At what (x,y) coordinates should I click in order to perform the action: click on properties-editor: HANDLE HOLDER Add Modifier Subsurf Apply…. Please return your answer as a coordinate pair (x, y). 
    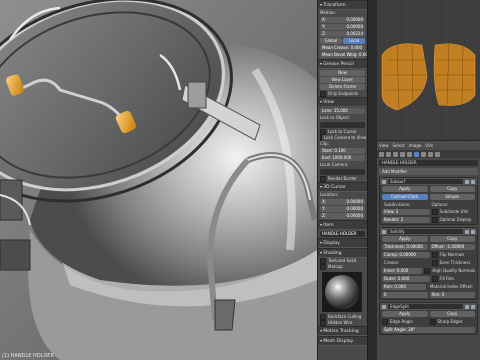
    Looking at the image, I should click on (428, 255).